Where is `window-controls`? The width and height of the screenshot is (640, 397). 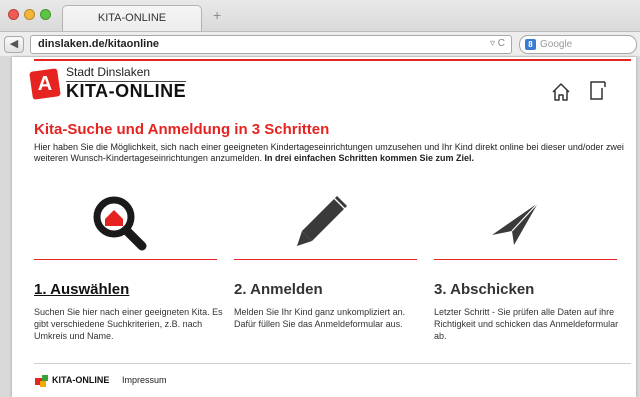
window-controls is located at coordinates (29, 14).